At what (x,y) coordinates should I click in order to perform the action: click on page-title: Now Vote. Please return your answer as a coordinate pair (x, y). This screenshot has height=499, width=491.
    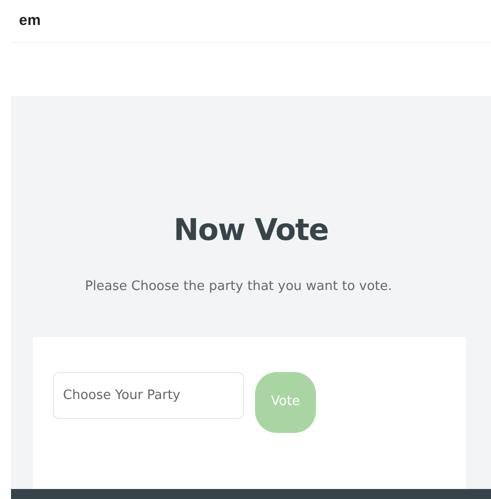
    Looking at the image, I should click on (251, 231).